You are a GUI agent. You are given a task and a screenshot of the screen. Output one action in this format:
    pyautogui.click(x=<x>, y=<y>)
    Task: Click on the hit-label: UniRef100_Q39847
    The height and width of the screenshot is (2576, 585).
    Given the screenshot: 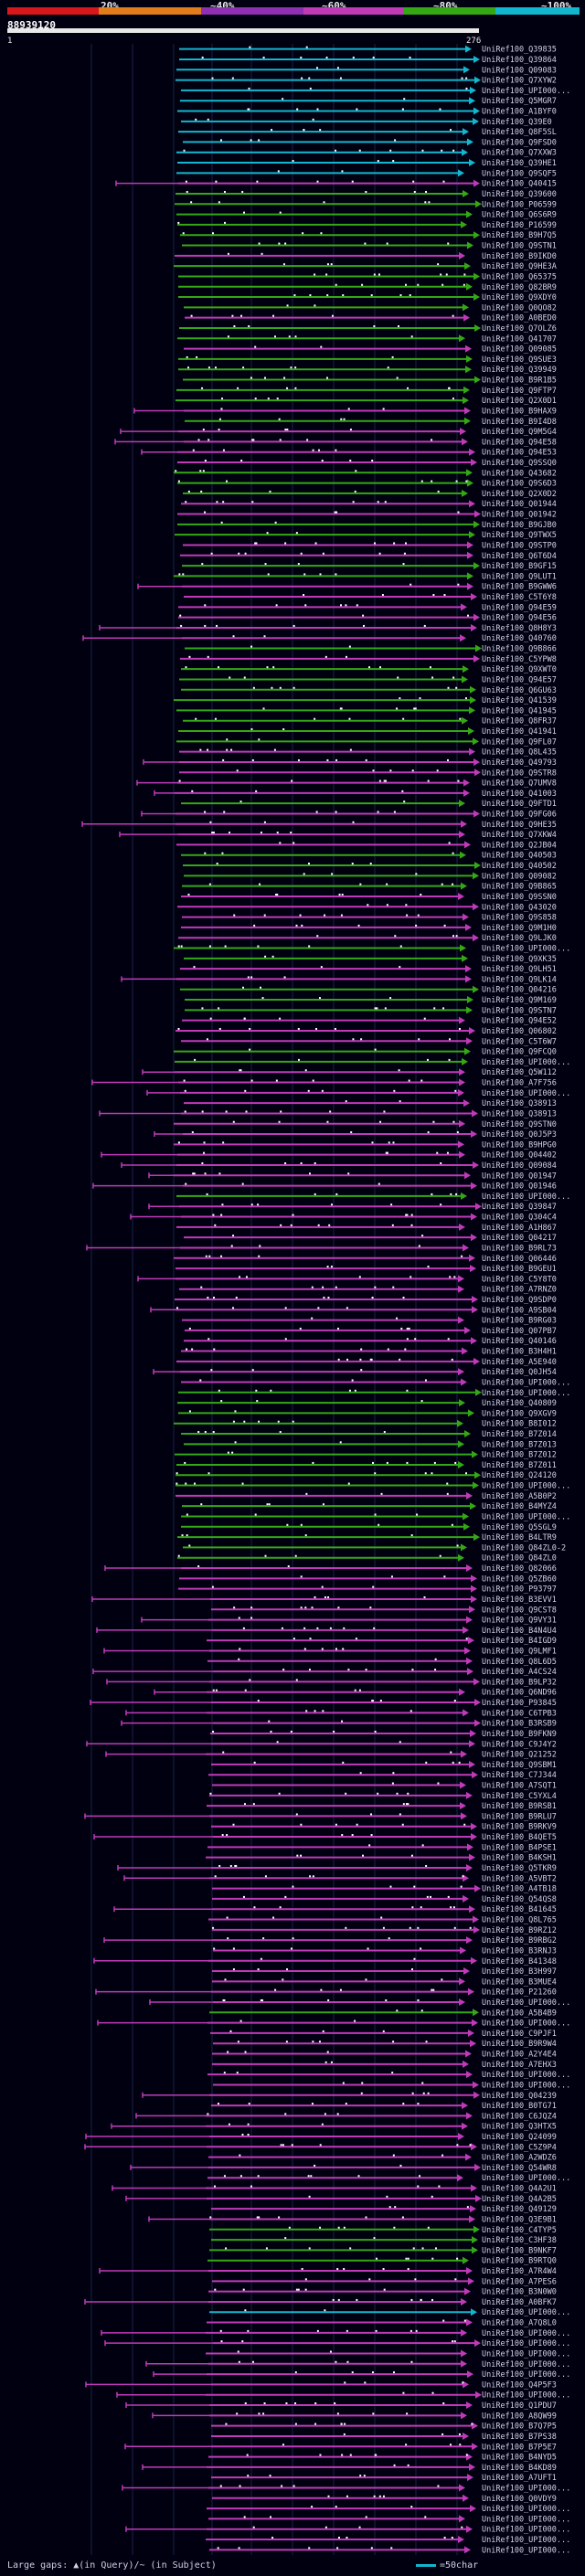 What is the action you would take?
    pyautogui.click(x=519, y=1207)
    